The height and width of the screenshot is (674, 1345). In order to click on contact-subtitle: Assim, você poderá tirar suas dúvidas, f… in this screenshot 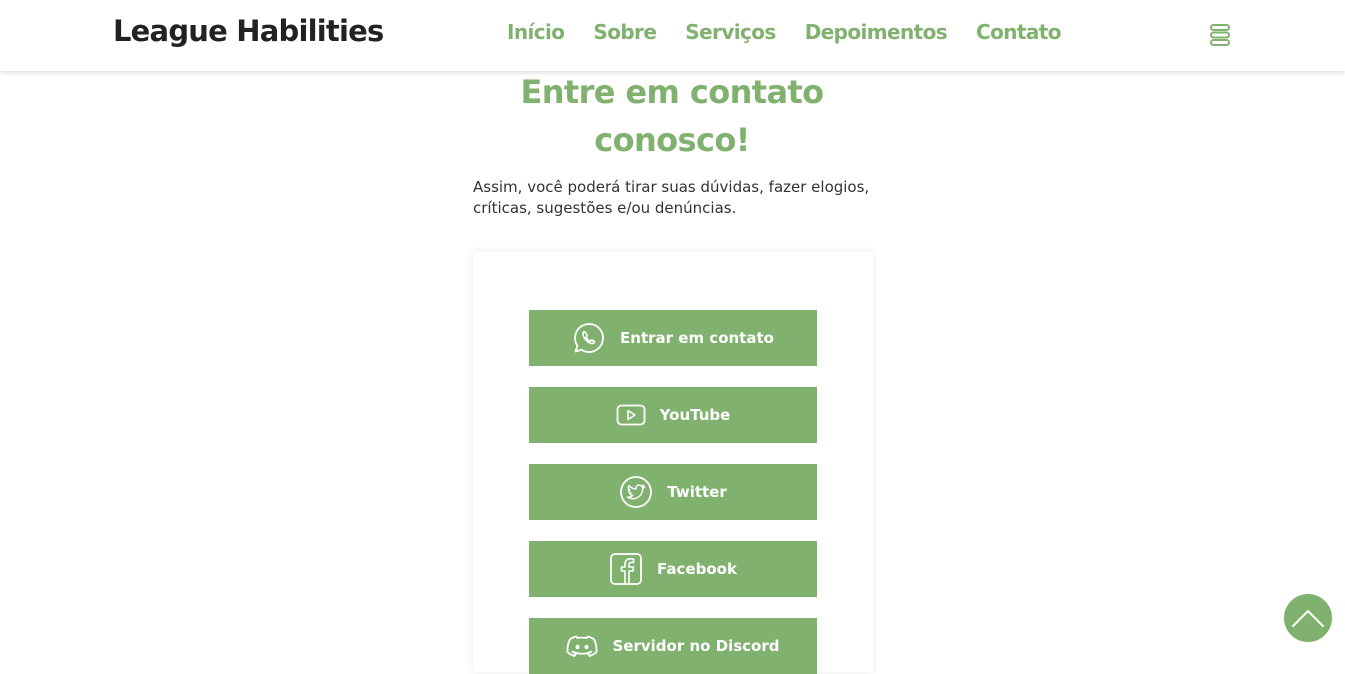, I will do `click(673, 198)`.